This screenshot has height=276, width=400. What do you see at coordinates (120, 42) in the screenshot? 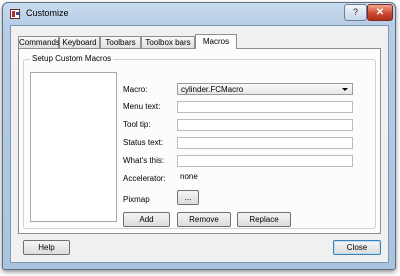
I see `tab-toolbars: Toolbars` at bounding box center [120, 42].